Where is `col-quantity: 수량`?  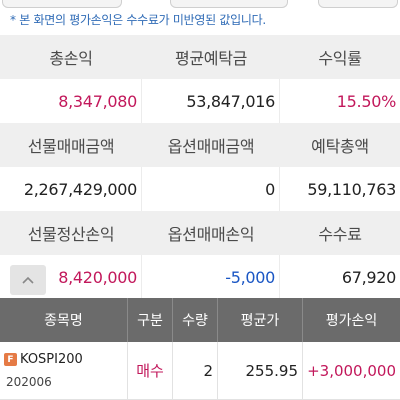 col-quantity: 수량 is located at coordinates (195, 320).